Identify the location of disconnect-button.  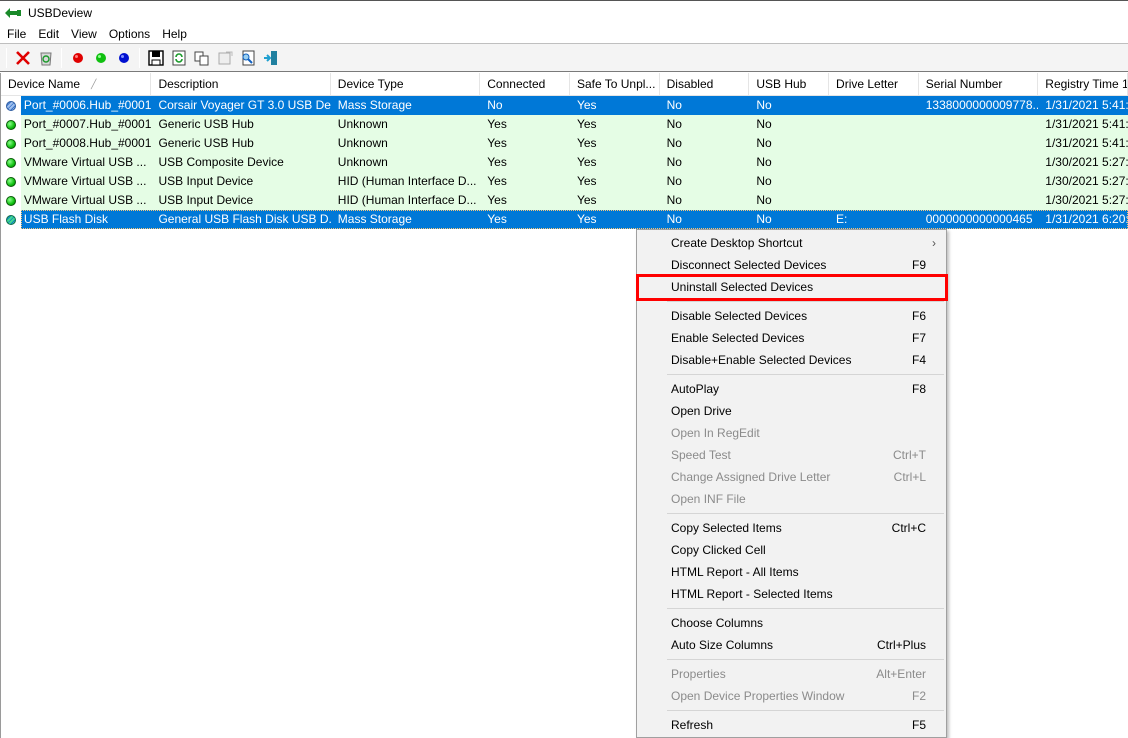
(22, 58).